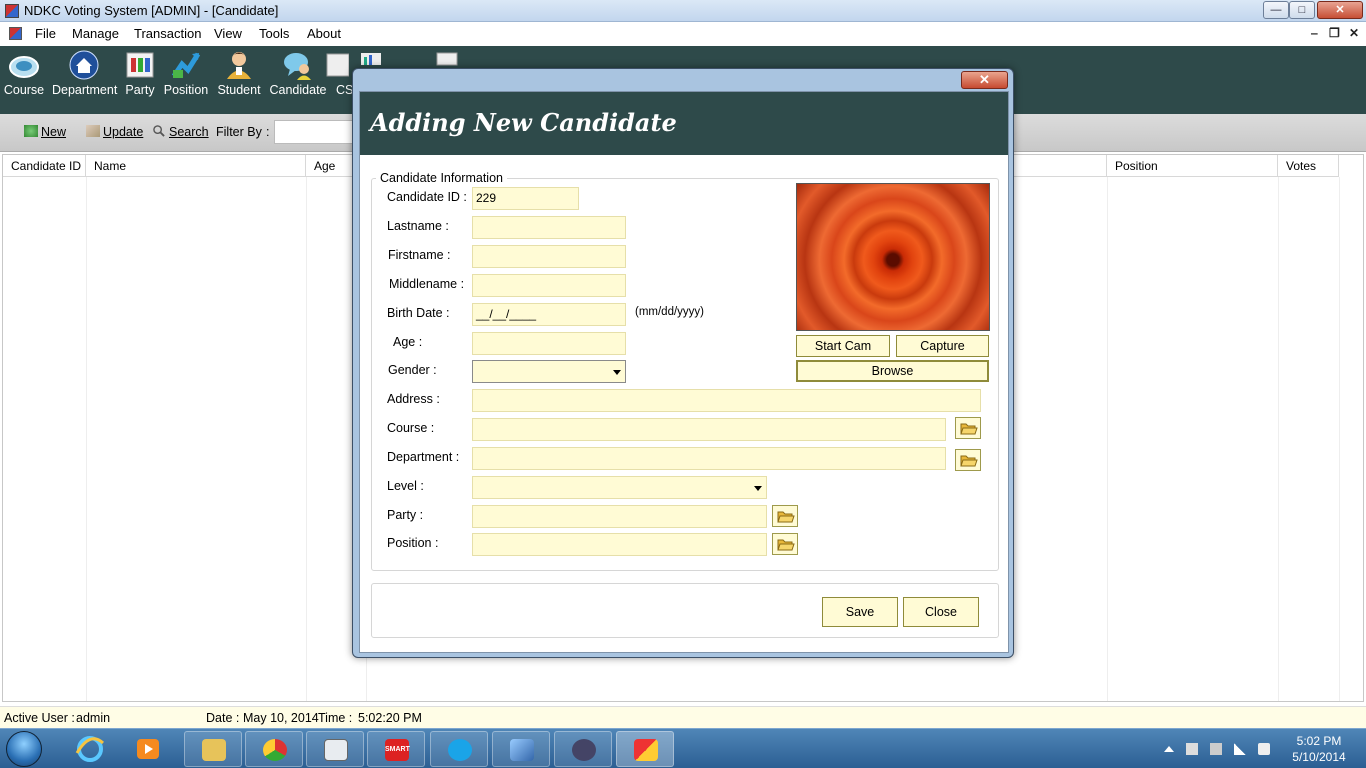 The width and height of the screenshot is (1366, 768). What do you see at coordinates (148, 749) in the screenshot?
I see `media-player-icon` at bounding box center [148, 749].